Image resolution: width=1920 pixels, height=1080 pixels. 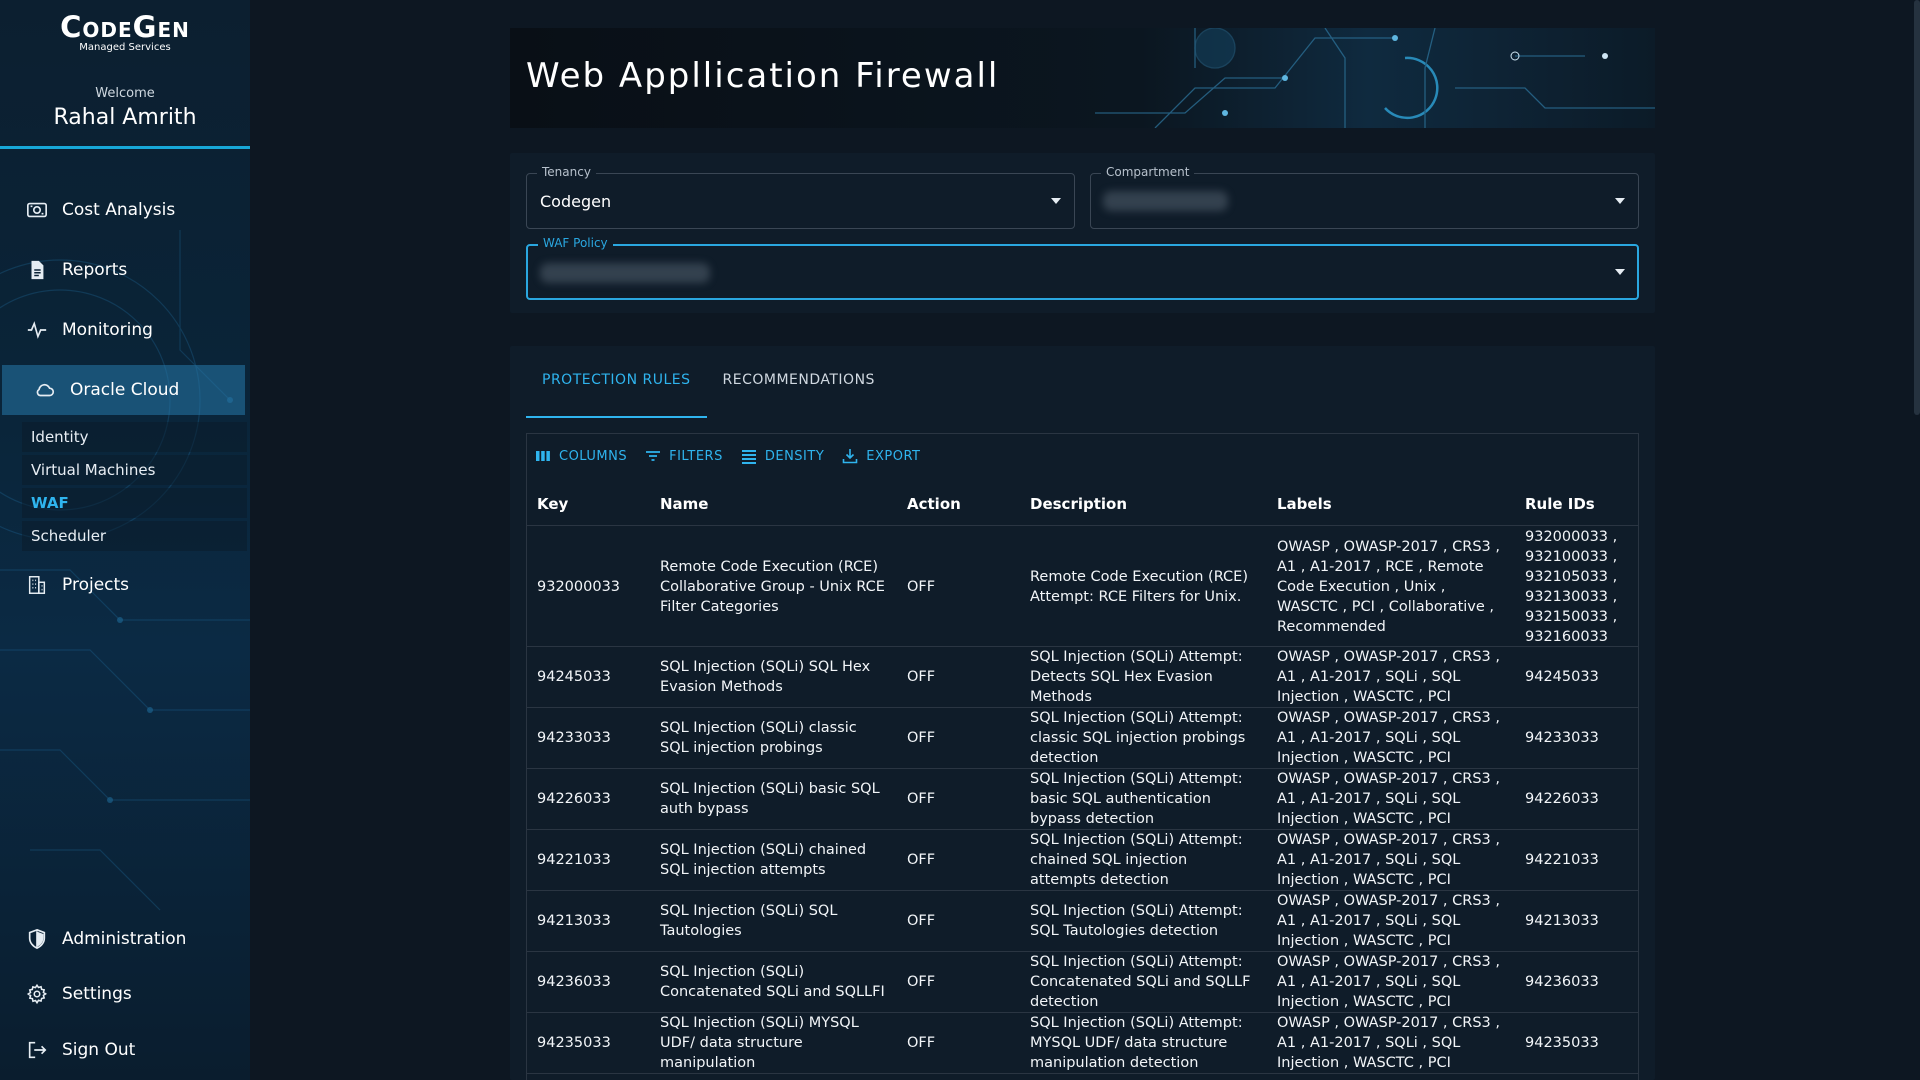 I want to click on sidebar-subitem-virtual-machines: Virtual Machines, so click(x=134, y=470).